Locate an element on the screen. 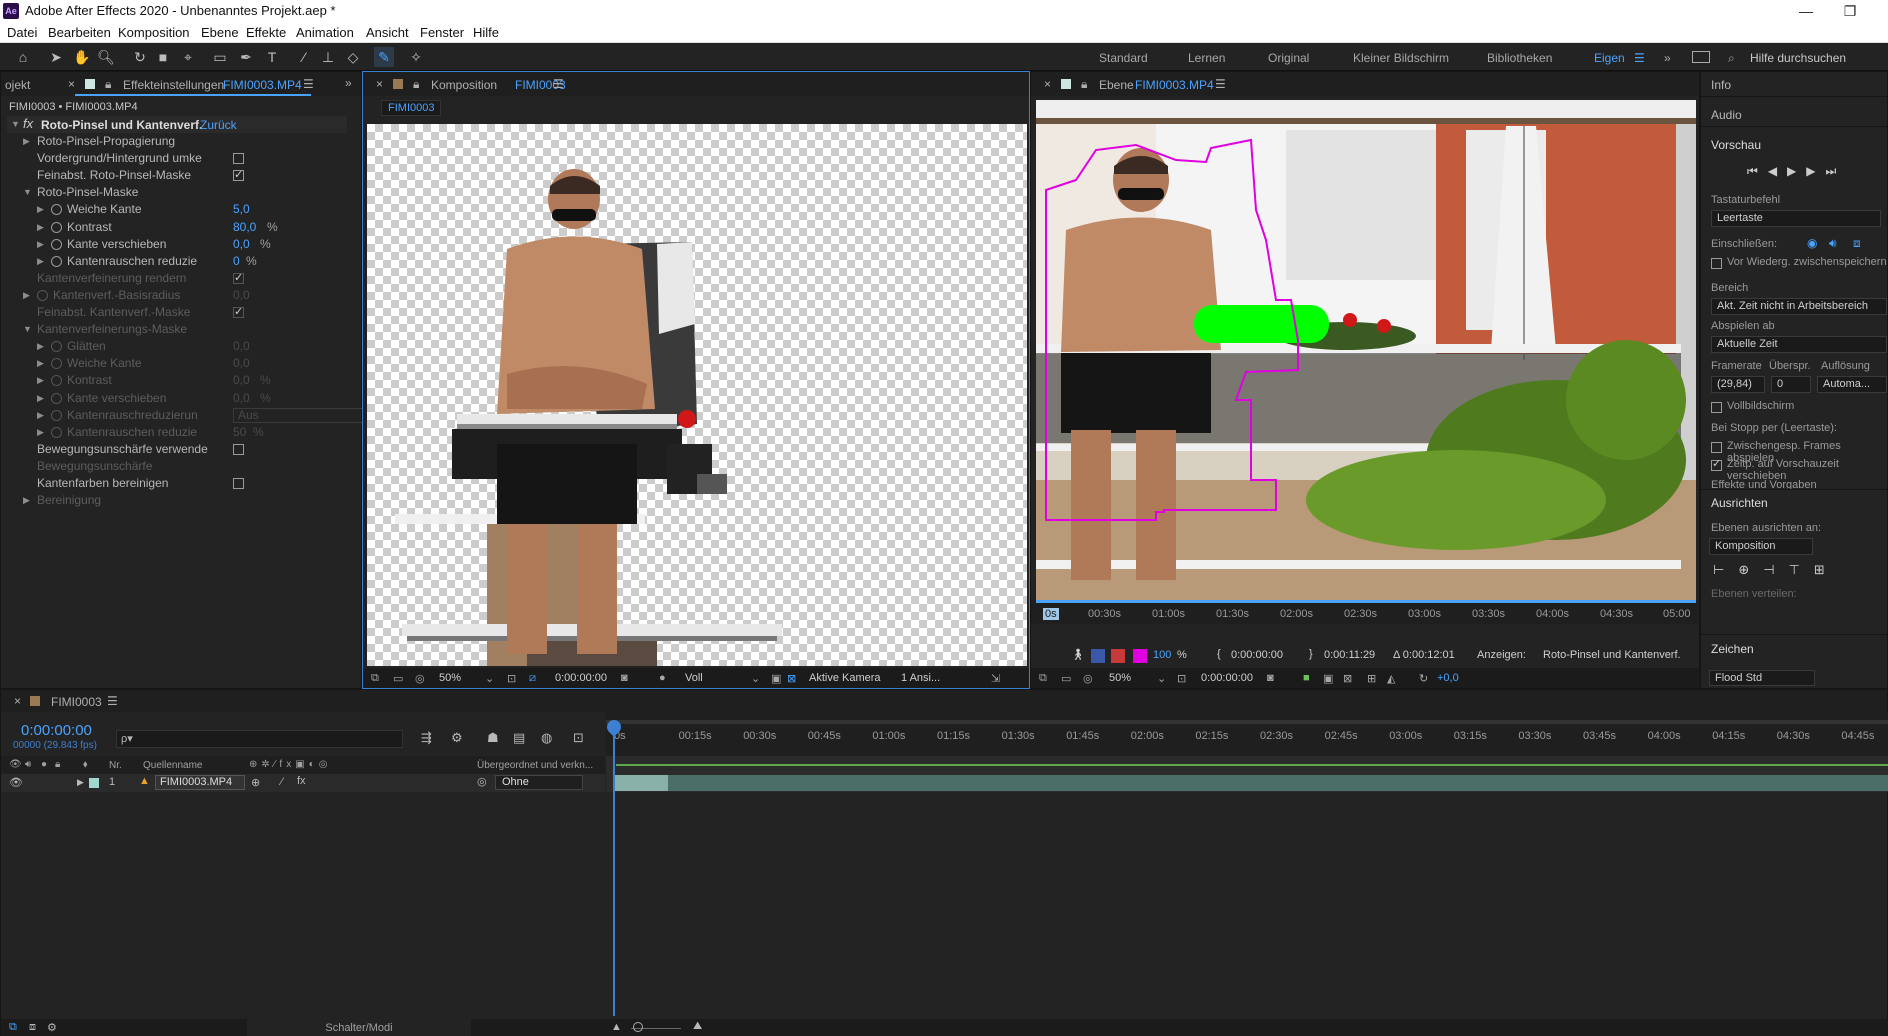 The height and width of the screenshot is (1036, 1888). effect-property-row: Vordergrund/Hintergrund umke is located at coordinates (182, 158).